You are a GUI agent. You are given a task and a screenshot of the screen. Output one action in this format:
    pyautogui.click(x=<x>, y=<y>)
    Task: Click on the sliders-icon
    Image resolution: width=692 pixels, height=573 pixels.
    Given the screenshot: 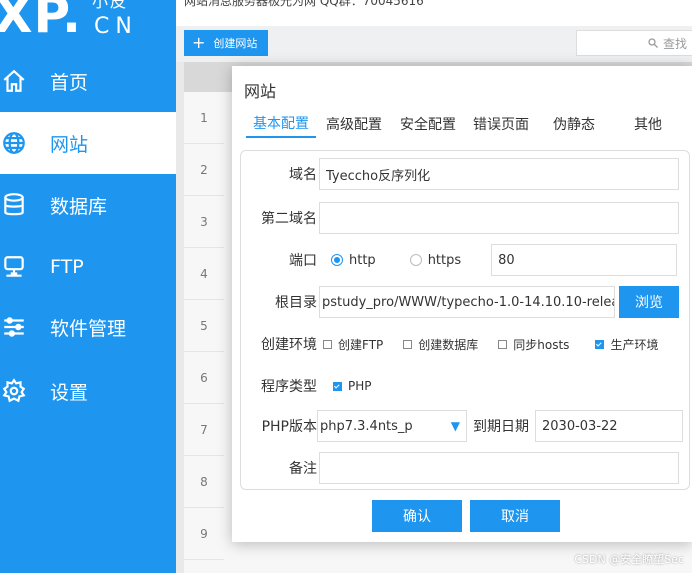 What is the action you would take?
    pyautogui.click(x=14, y=327)
    